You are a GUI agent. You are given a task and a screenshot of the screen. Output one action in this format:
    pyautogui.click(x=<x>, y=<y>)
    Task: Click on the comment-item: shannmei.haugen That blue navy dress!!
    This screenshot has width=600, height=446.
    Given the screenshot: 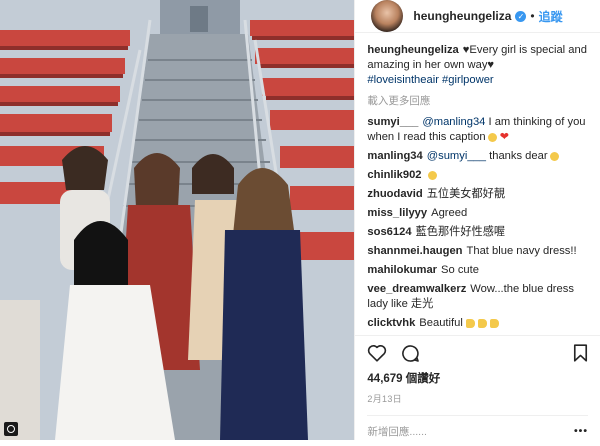 What is the action you would take?
    pyautogui.click(x=477, y=251)
    